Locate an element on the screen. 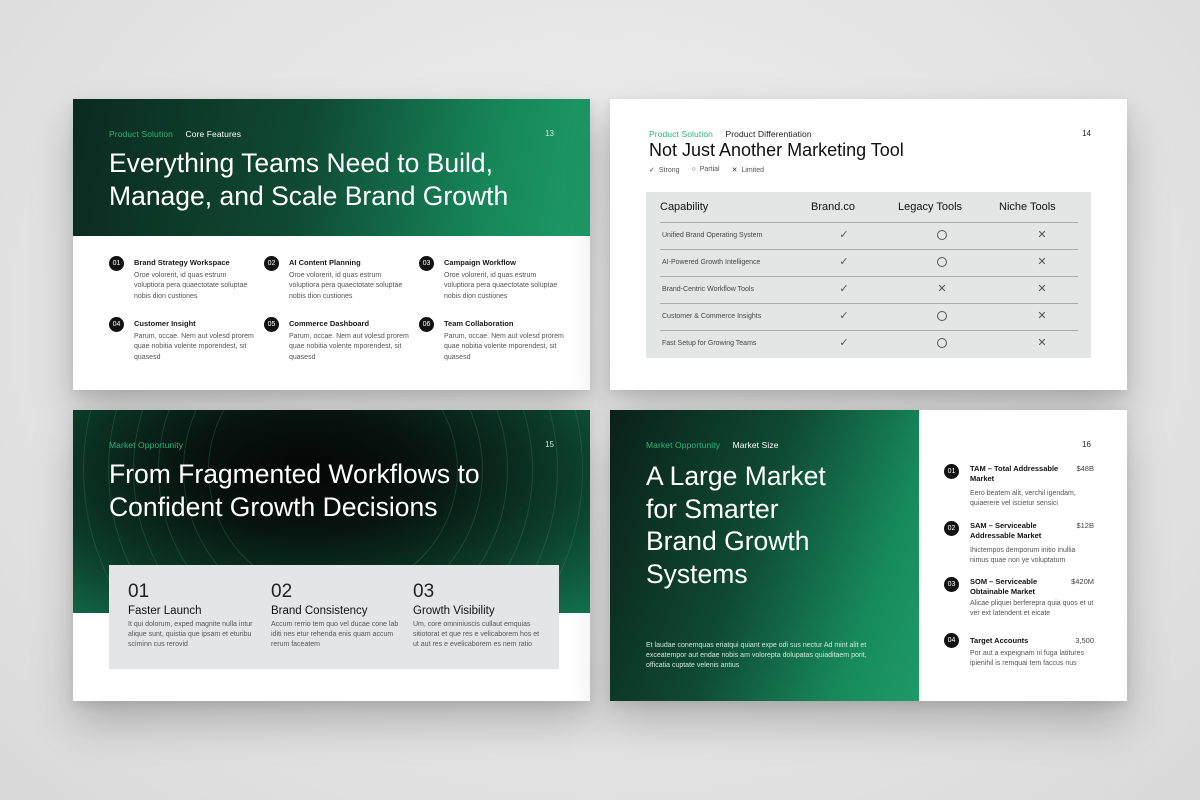 The image size is (1200, 800). feature-title: Team Collaboration is located at coordinates (479, 323).